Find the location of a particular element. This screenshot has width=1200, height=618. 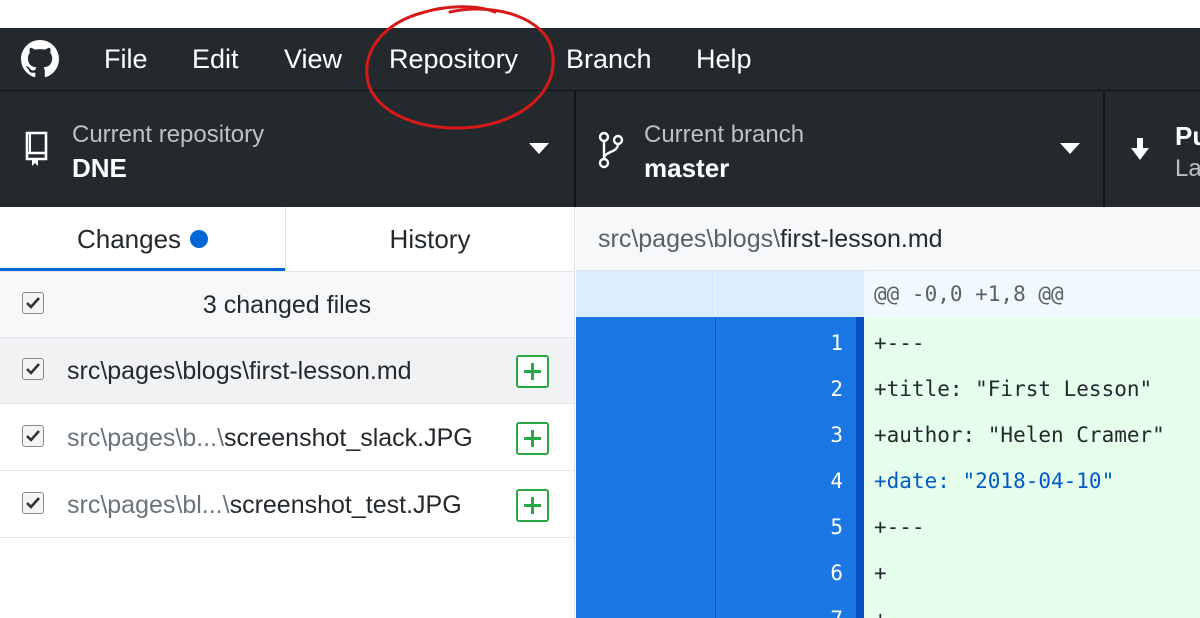

menu-help: Help is located at coordinates (724, 59).